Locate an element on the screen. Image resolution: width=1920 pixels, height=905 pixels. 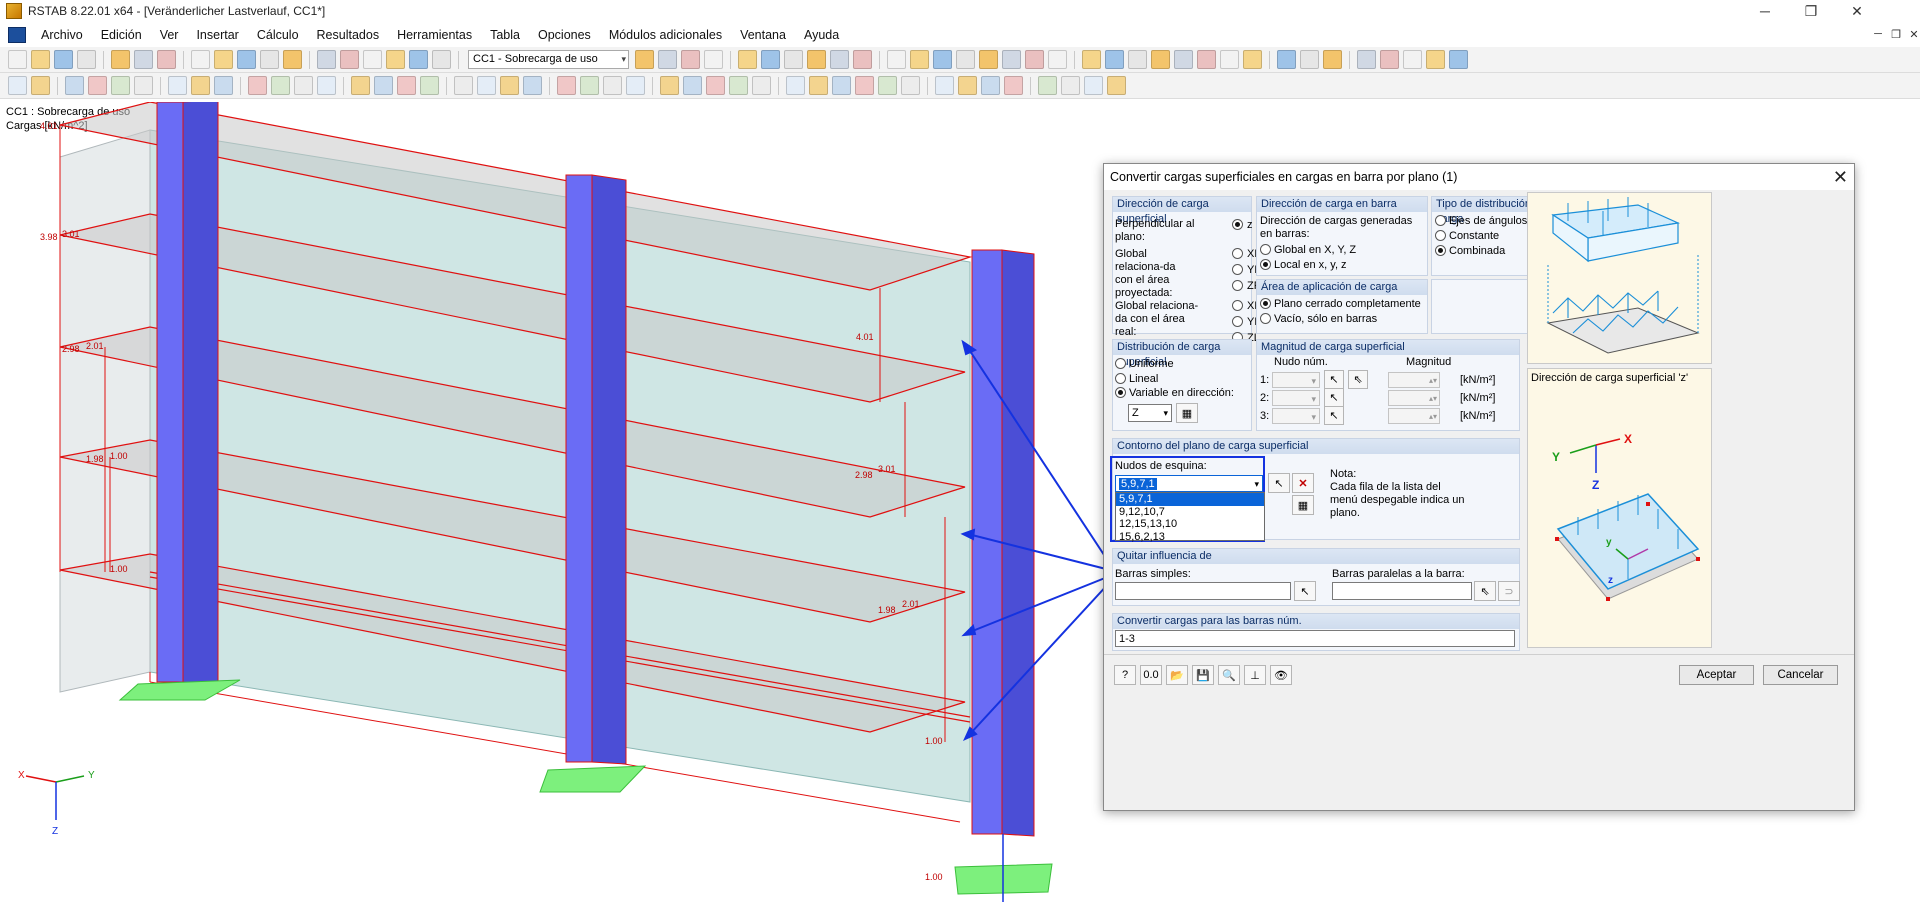
radio-local-xyz is located at coordinates (1265, 264).